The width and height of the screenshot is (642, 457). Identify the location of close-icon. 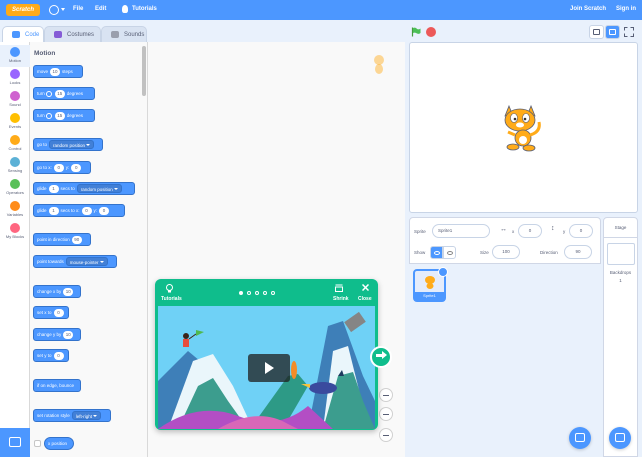
(365, 287).